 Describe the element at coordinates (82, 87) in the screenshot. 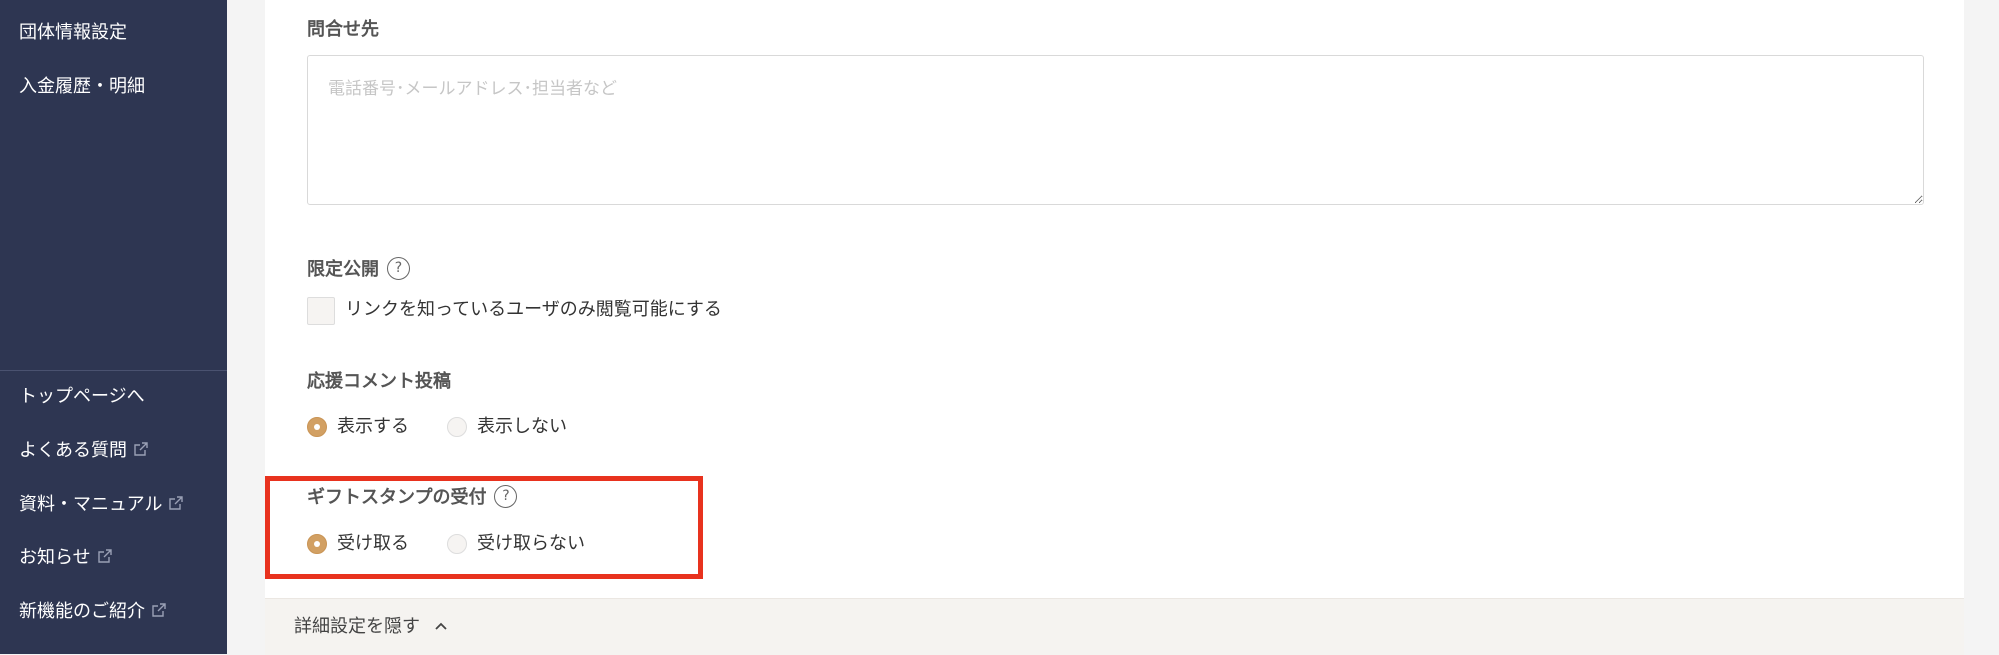

I see `sidebar-item-payment-history: 入金履歴・明細` at that location.